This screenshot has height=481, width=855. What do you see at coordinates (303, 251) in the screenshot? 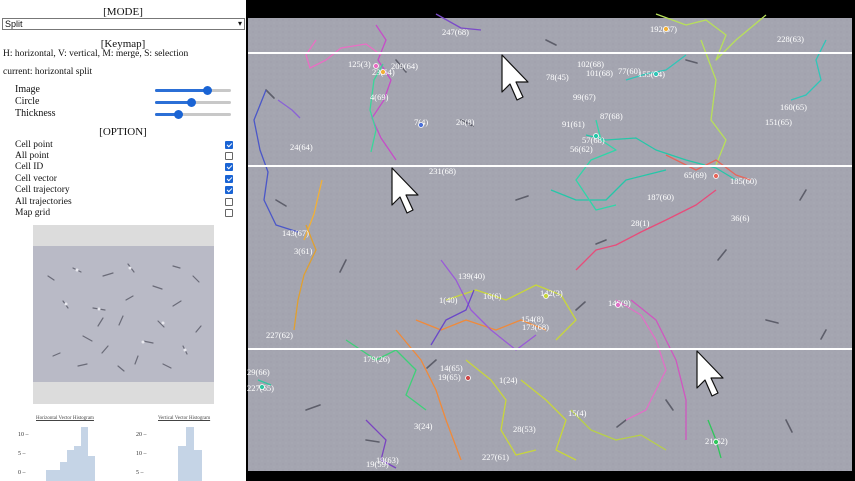
I see `cell-id-label: 3(61)` at bounding box center [303, 251].